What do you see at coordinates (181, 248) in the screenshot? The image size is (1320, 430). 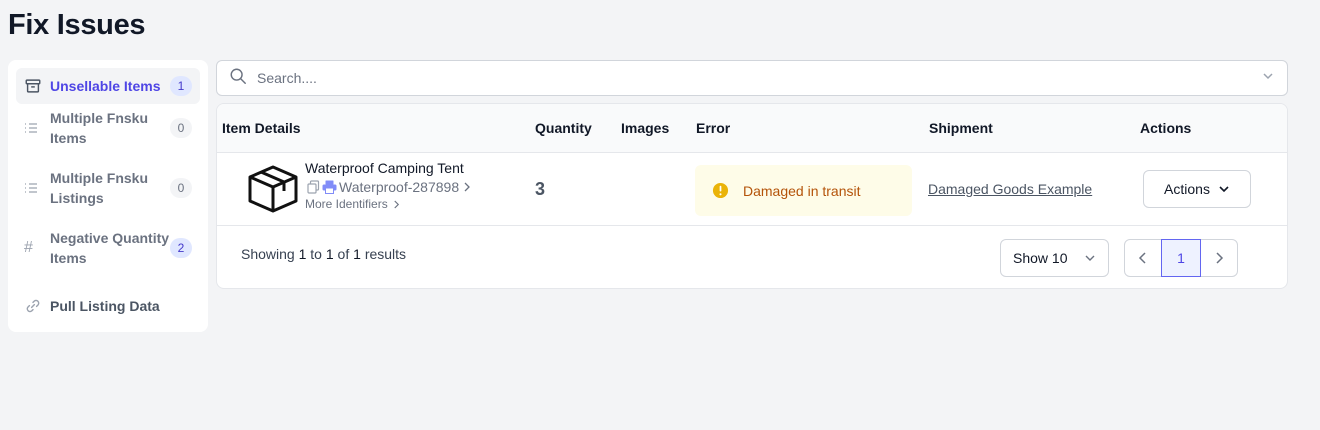 I see `count-badge: 2` at bounding box center [181, 248].